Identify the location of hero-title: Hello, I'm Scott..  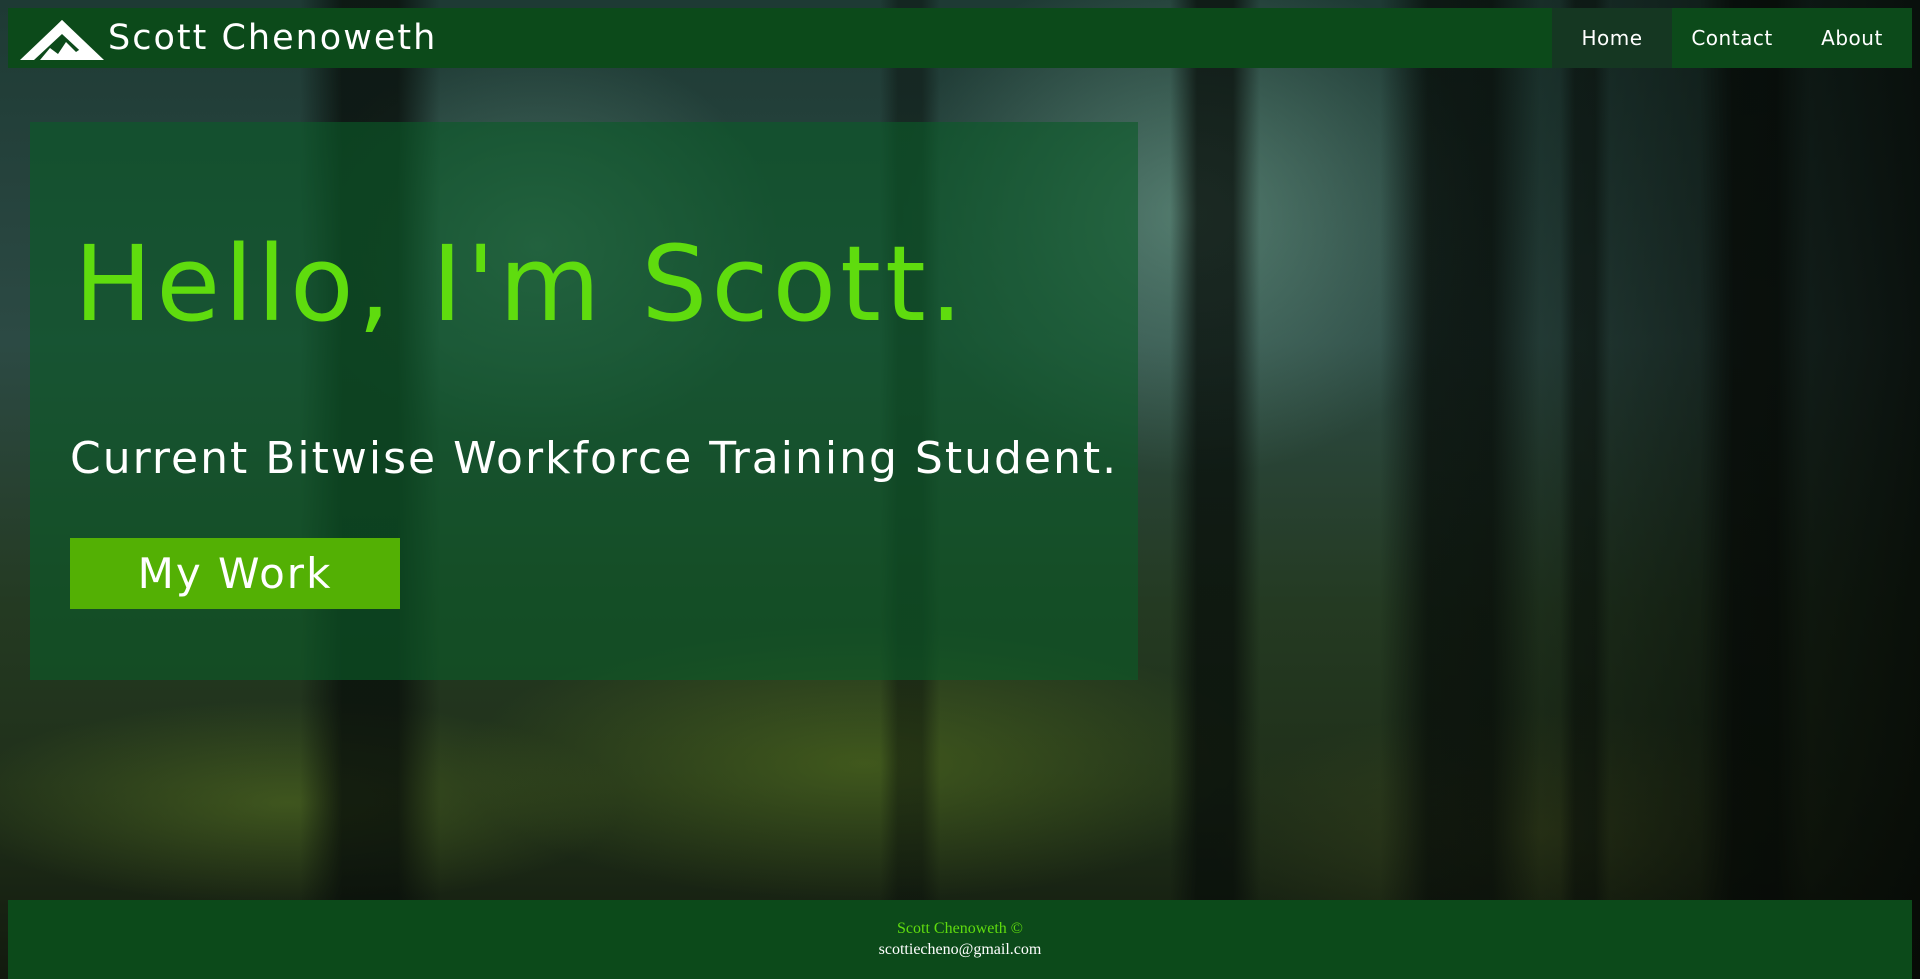
(520, 284).